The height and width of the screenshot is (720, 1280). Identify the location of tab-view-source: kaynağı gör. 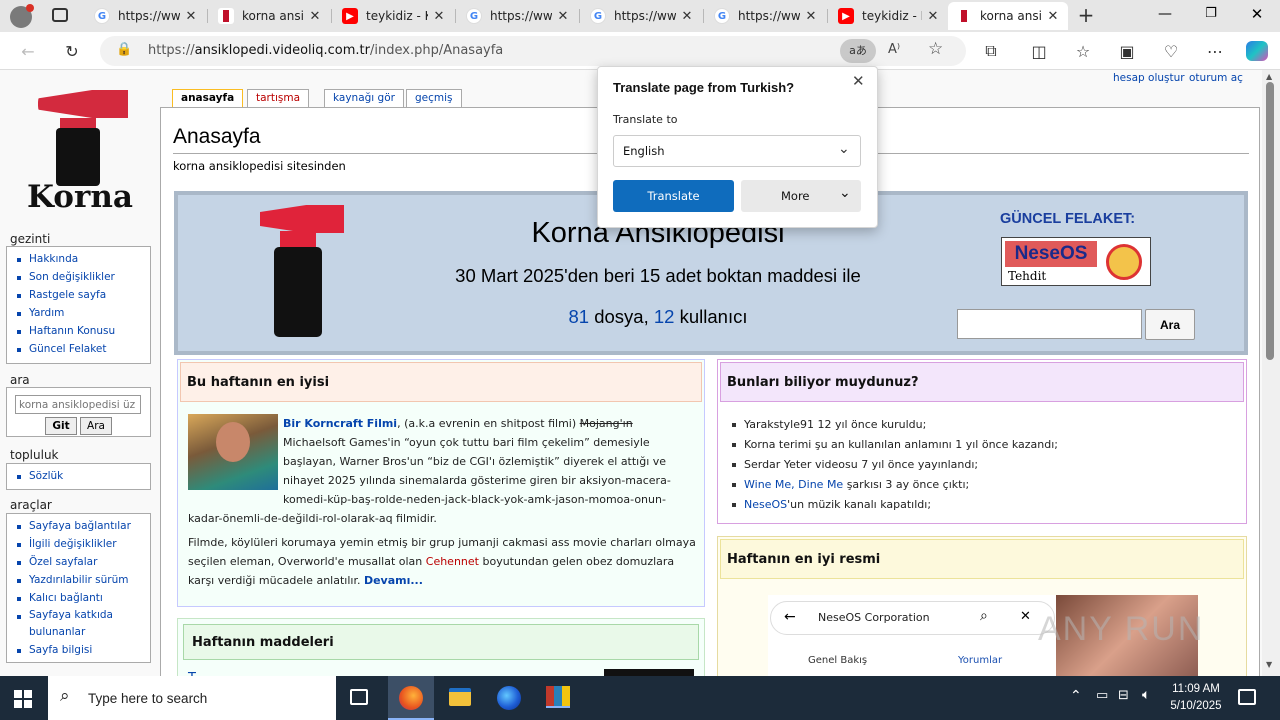
(364, 98).